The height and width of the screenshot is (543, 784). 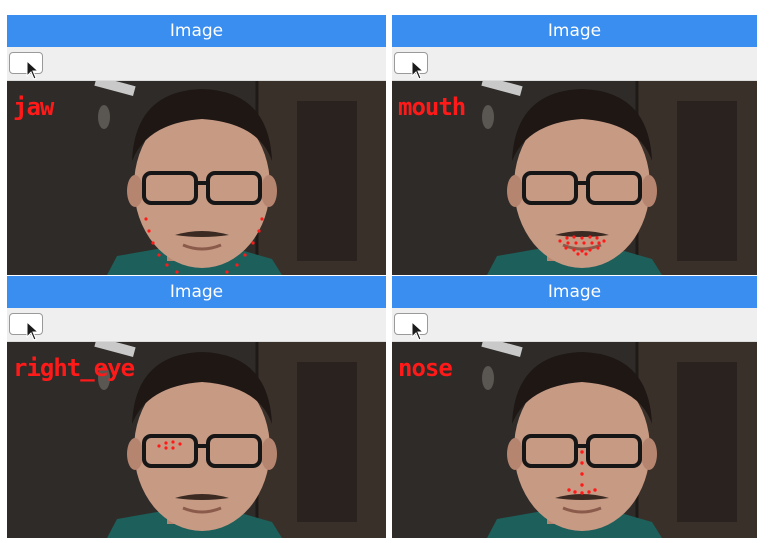 I want to click on feature-label: right_eye, so click(x=74, y=368).